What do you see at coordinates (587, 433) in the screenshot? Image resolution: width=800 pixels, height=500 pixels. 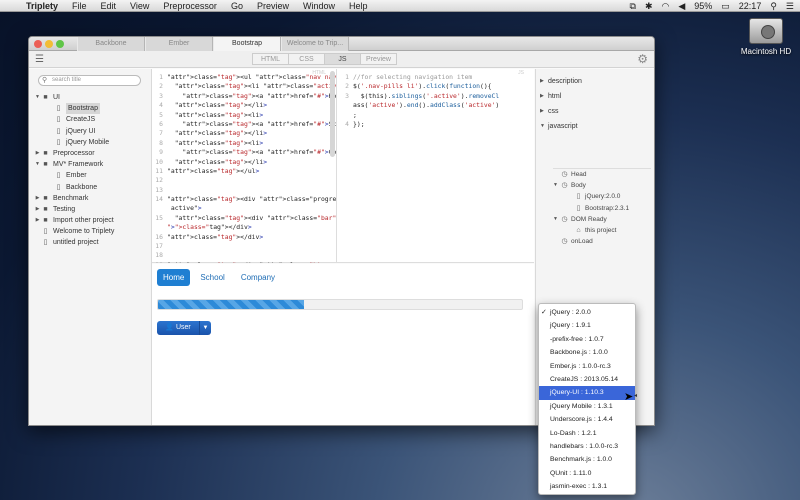 I see `library-menu-item-9: Lo-Dash : 1.2.1` at bounding box center [587, 433].